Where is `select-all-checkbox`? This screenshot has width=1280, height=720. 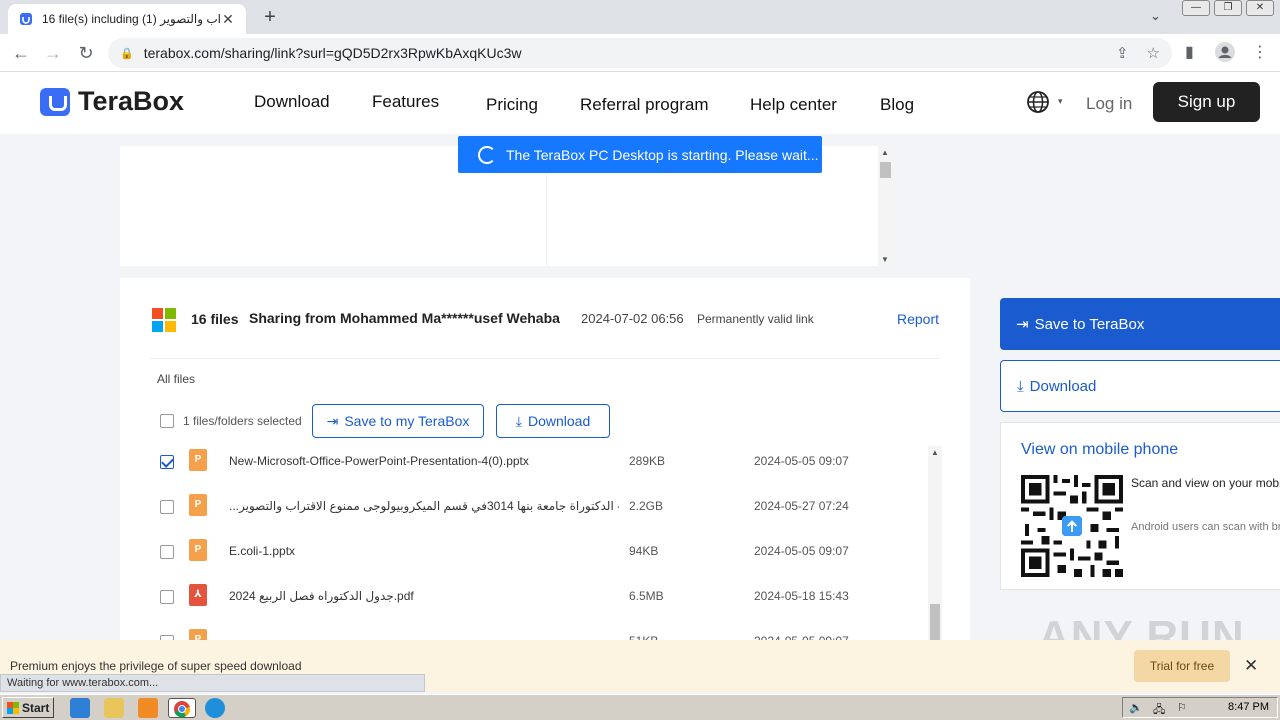 select-all-checkbox is located at coordinates (167, 421).